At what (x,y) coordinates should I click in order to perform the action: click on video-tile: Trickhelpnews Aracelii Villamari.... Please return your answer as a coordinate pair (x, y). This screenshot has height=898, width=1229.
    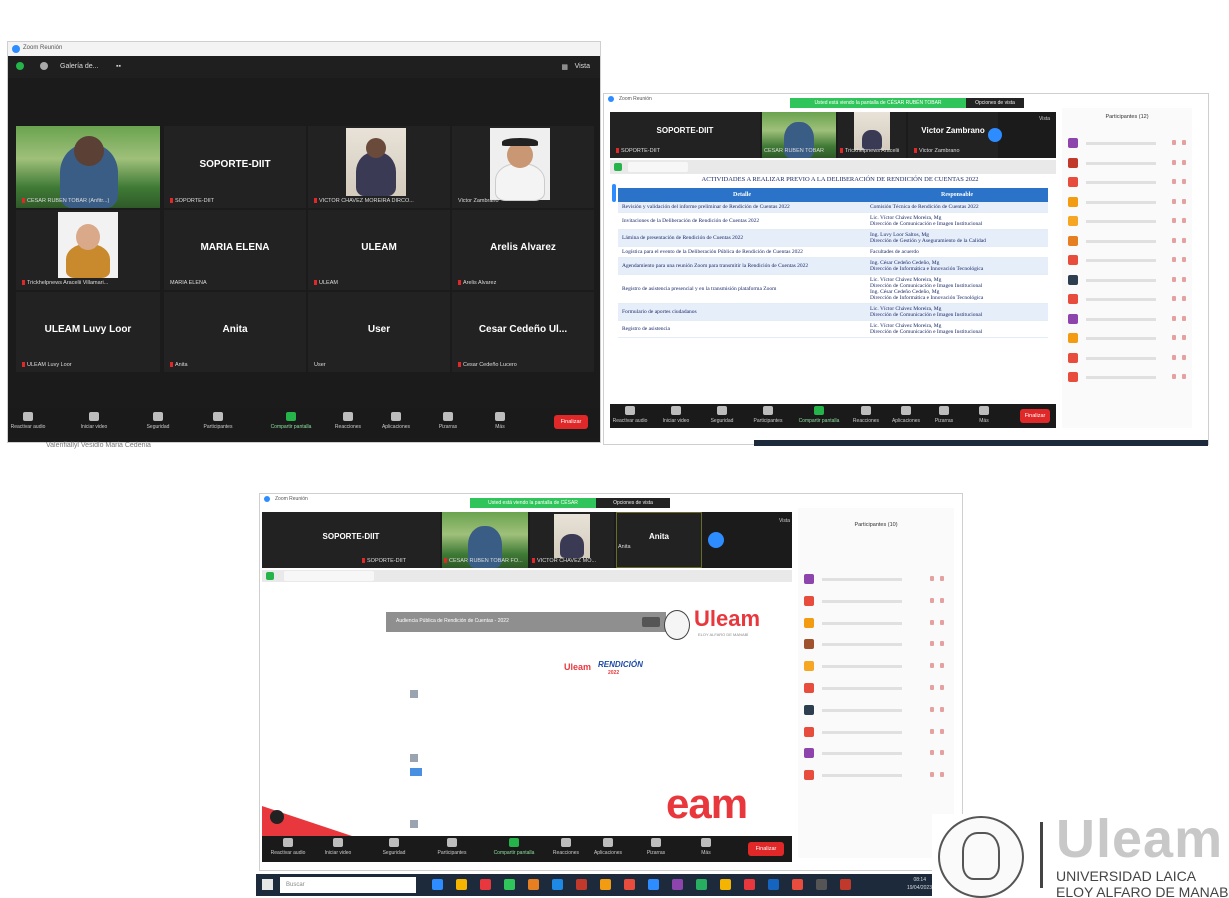
    Looking at the image, I should click on (88, 250).